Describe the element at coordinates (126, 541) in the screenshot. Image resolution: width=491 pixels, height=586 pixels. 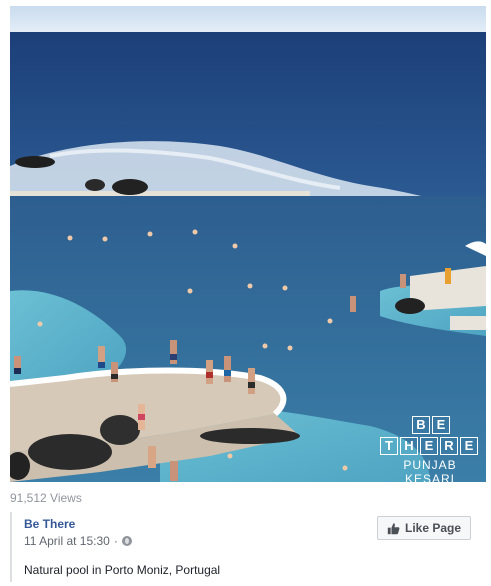
I see `globe-icon` at that location.